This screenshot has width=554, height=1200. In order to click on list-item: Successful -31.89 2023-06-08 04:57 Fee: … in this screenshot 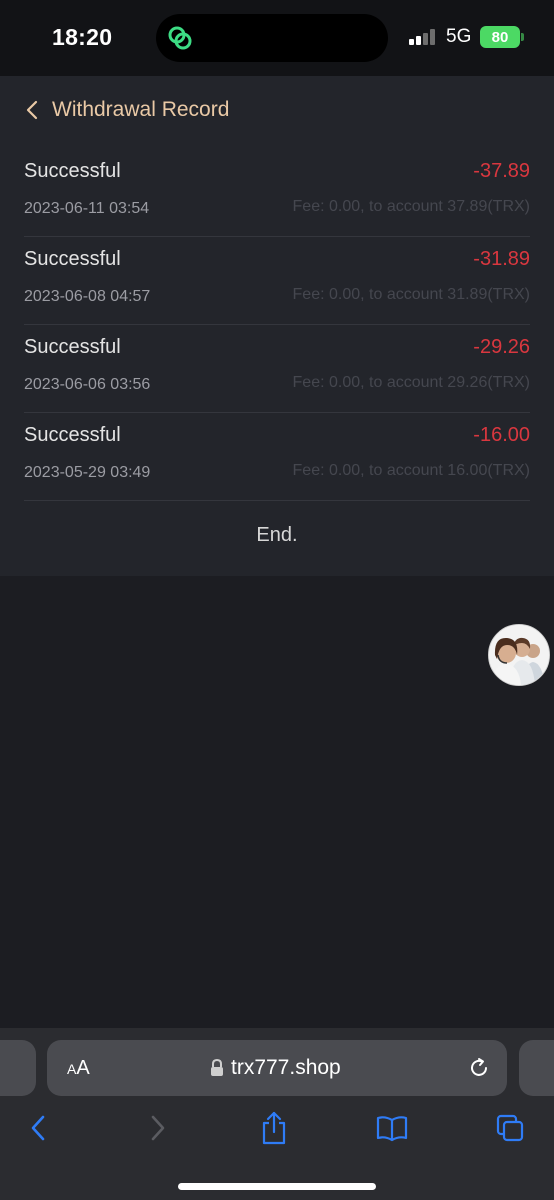, I will do `click(277, 280)`.